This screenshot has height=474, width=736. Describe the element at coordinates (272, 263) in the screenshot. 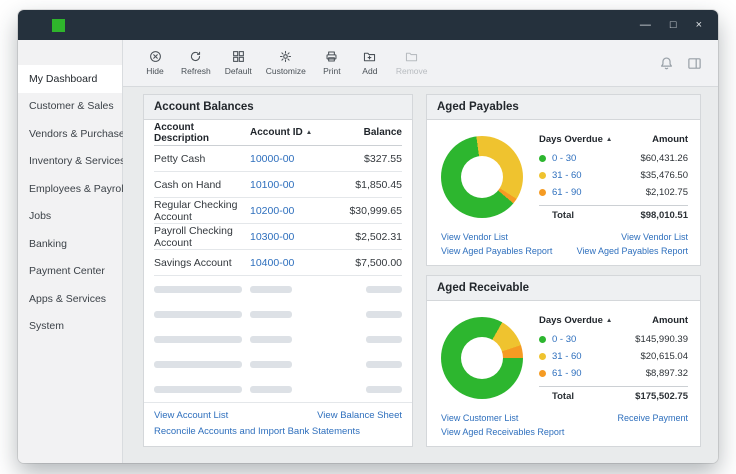

I see `account-id-link: 10400-00` at that location.